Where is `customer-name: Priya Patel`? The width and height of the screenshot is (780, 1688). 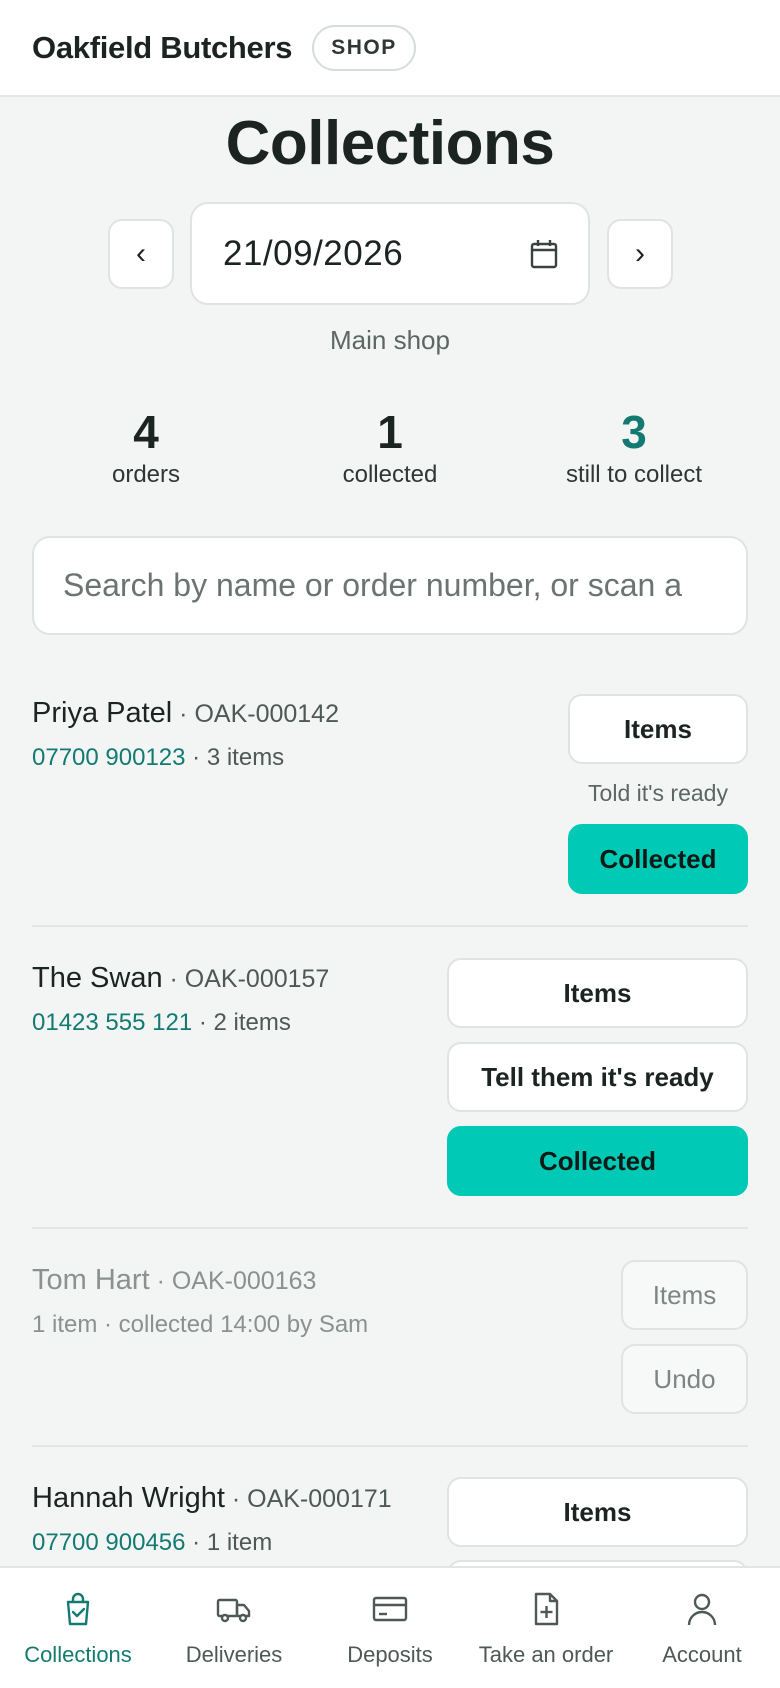 customer-name: Priya Patel is located at coordinates (102, 713).